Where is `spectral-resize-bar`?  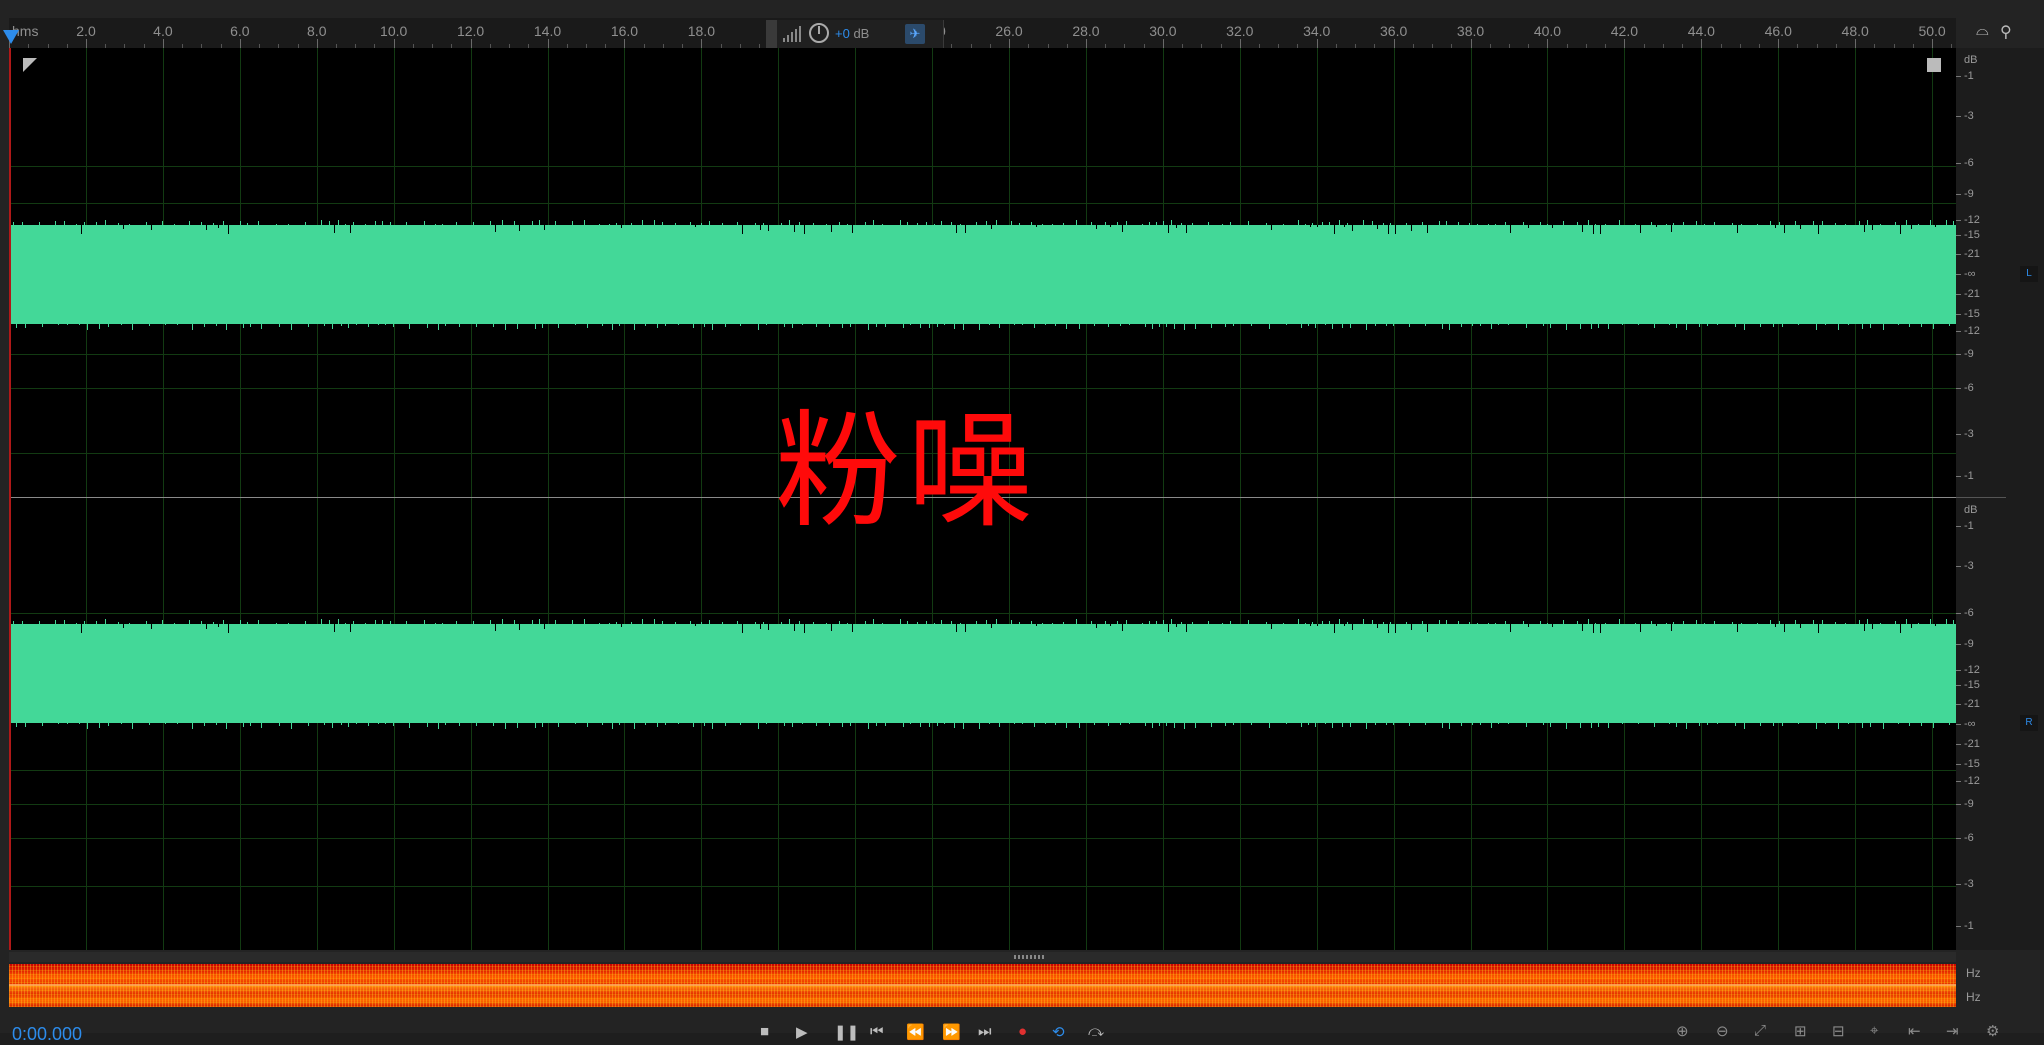 spectral-resize-bar is located at coordinates (982, 957).